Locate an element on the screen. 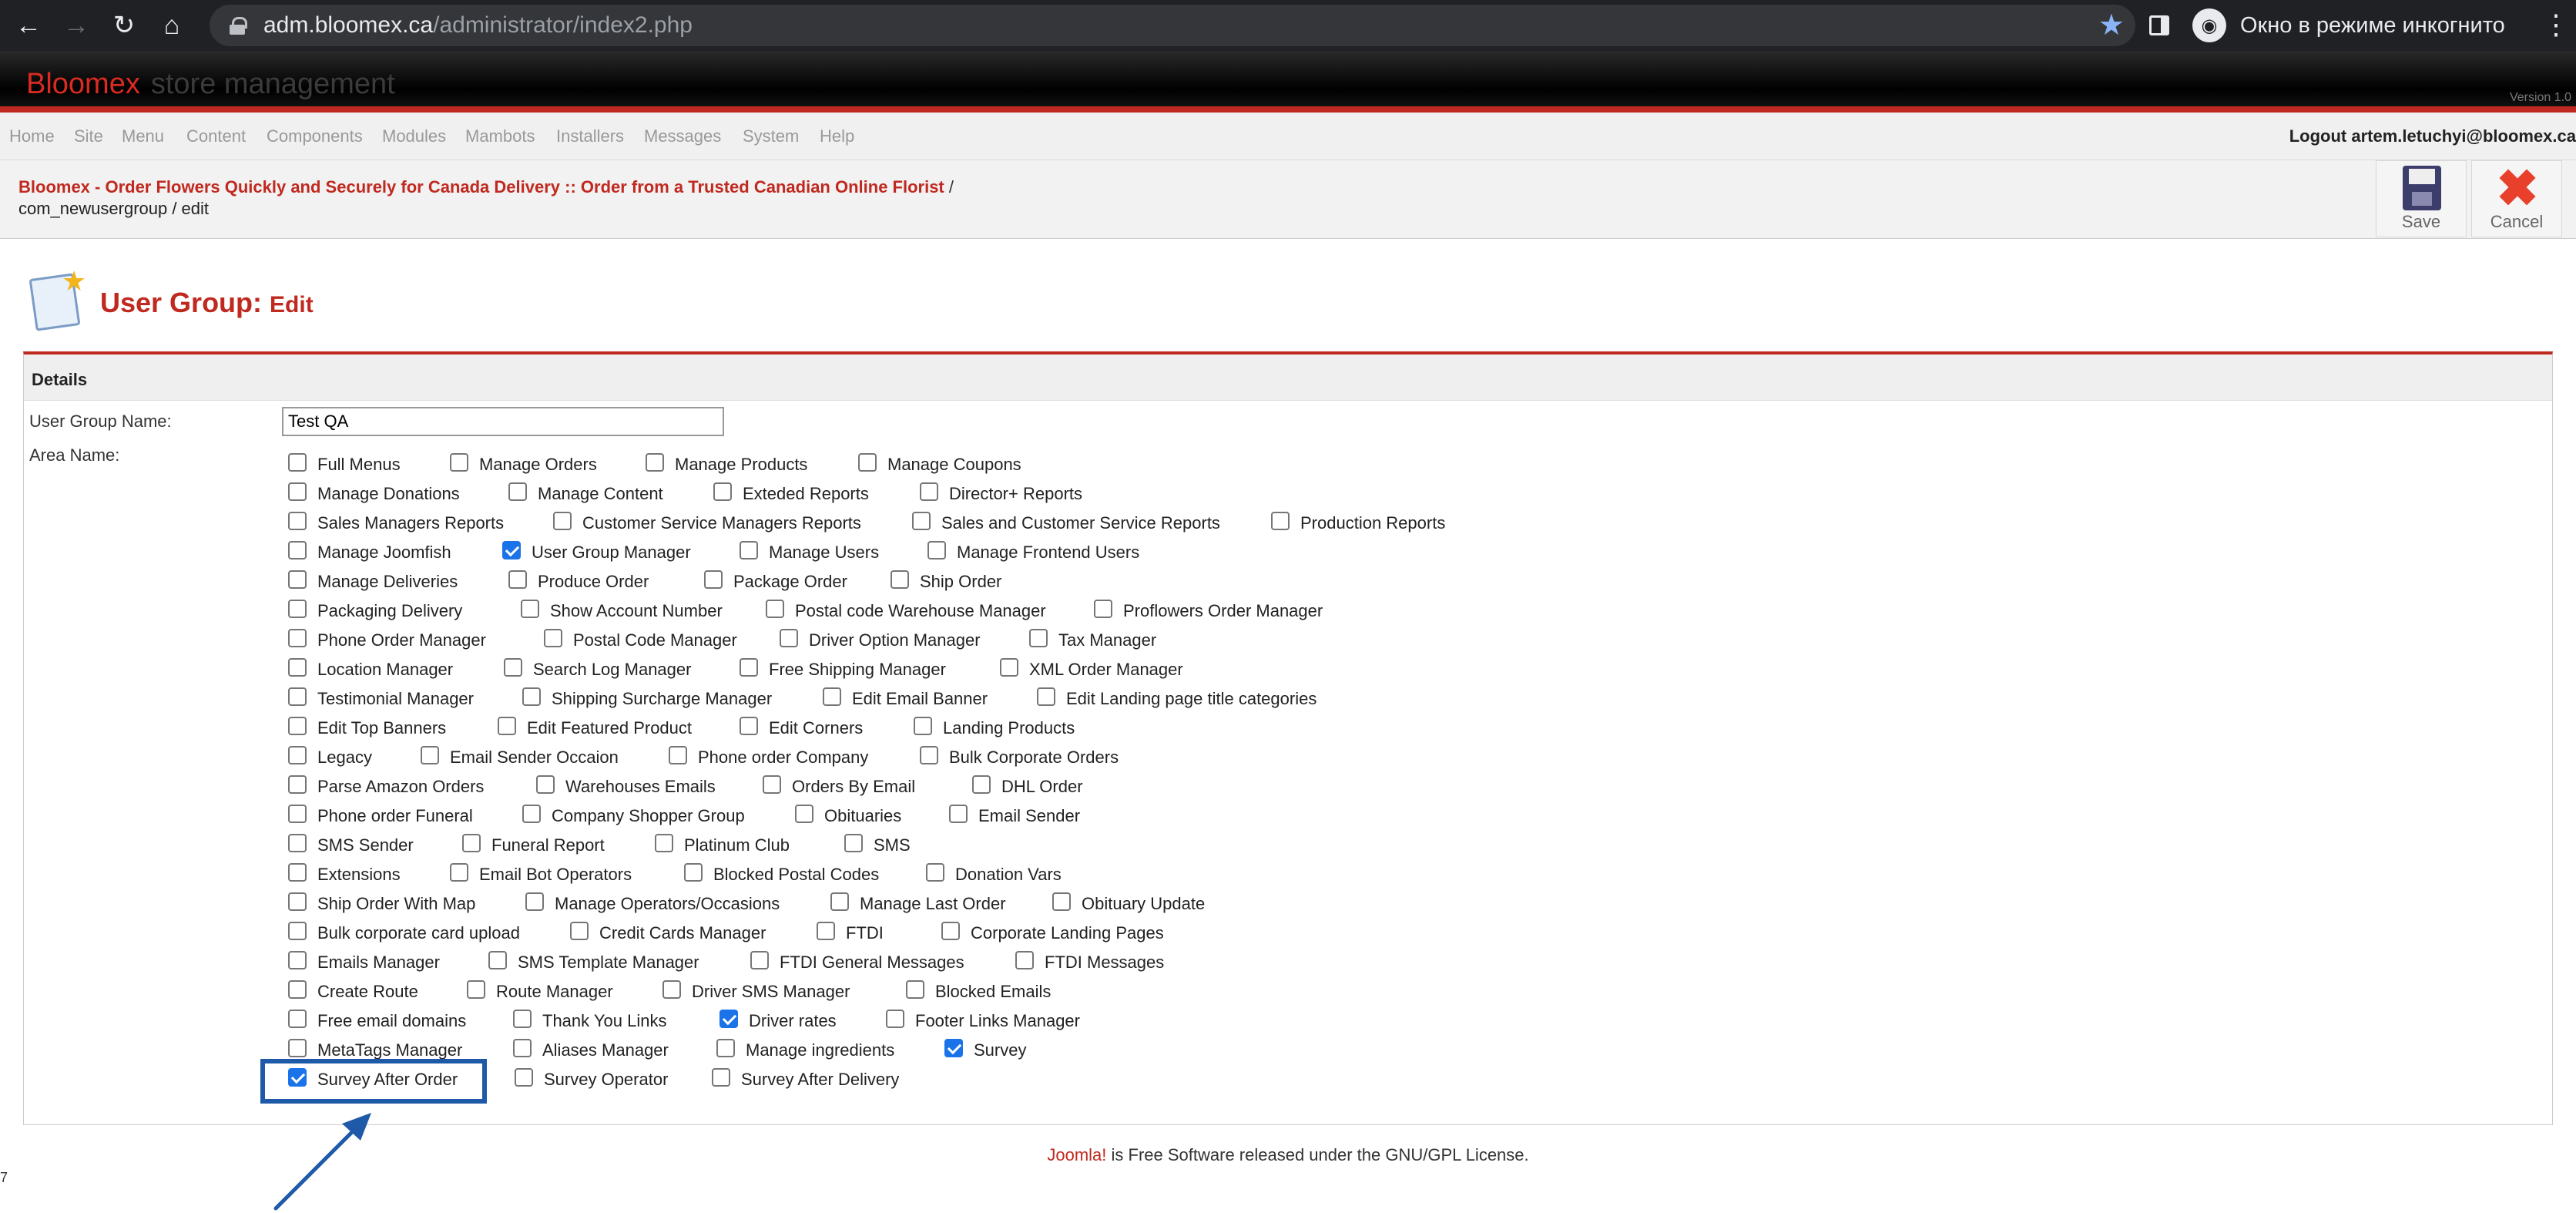 The height and width of the screenshot is (1213, 2576). area-checkbox-label: Blocked Postal Codes is located at coordinates (796, 875).